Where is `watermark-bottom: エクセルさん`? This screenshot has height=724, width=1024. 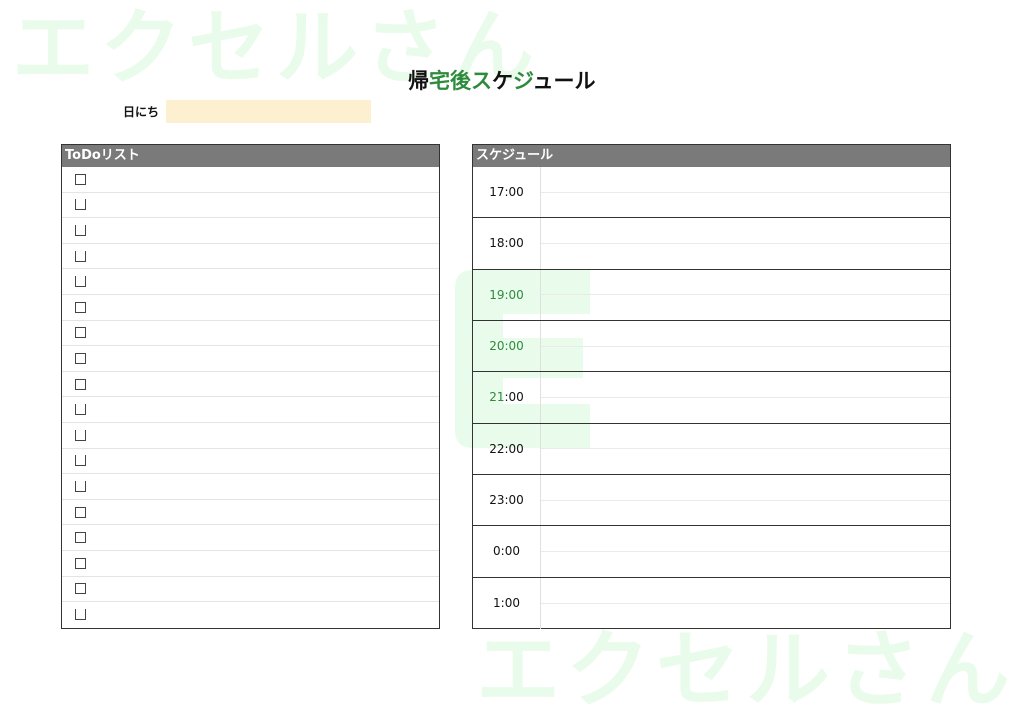
watermark-bottom: エクセルさん is located at coordinates (746, 670).